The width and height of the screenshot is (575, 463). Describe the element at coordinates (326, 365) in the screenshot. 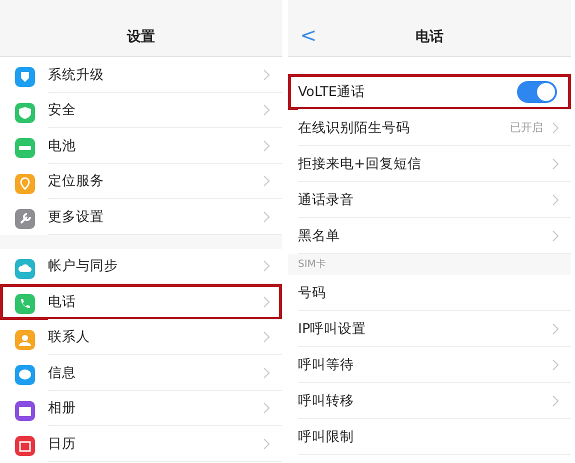

I see `row-label: 呼叫等待` at that location.